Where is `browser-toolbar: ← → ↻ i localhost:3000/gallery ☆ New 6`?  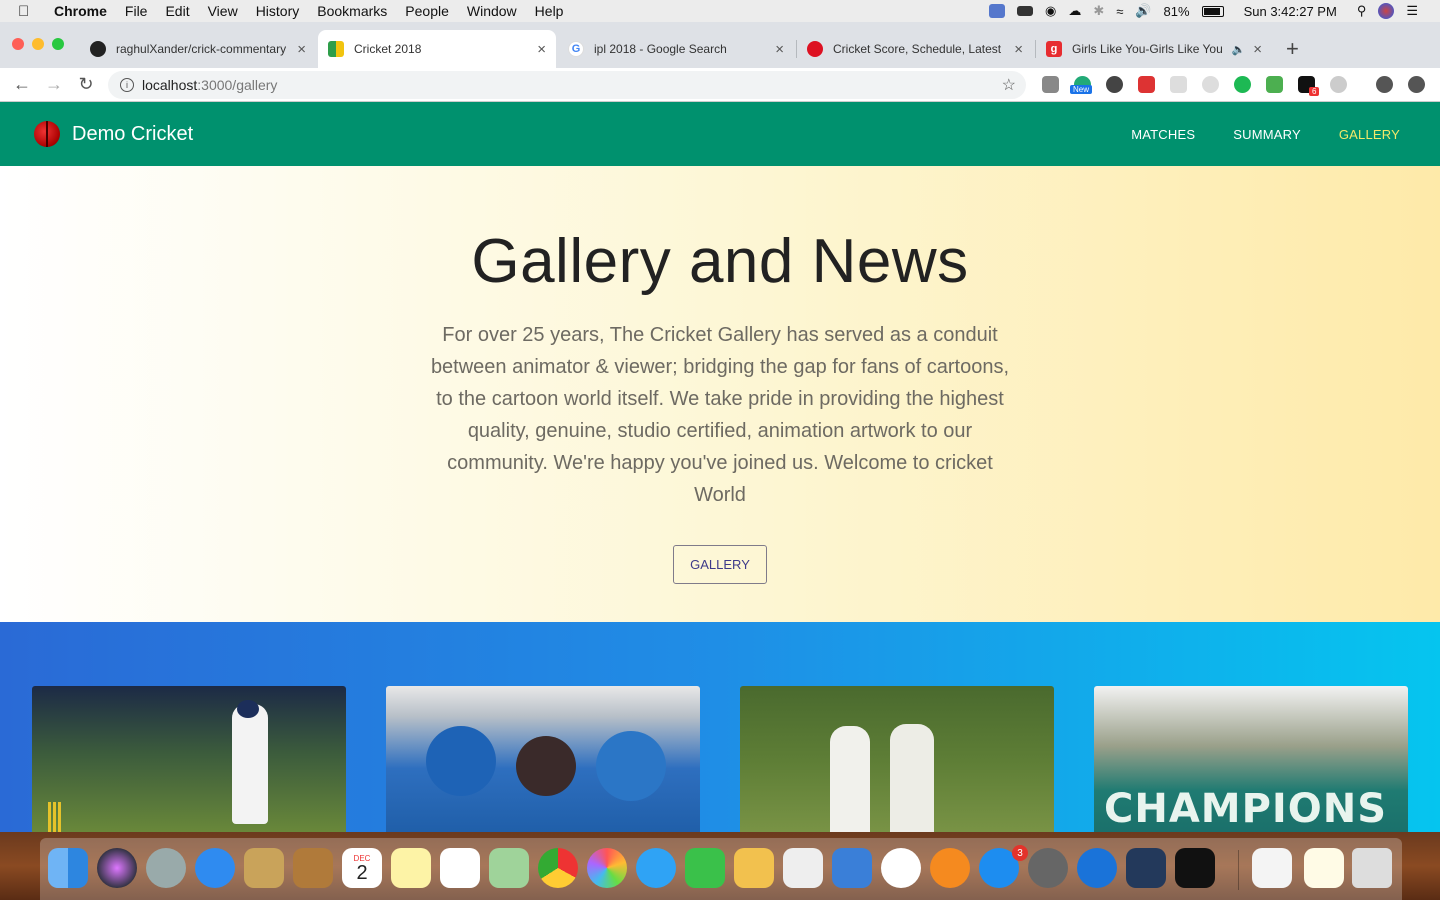 browser-toolbar: ← → ↻ i localhost:3000/gallery ☆ New 6 is located at coordinates (720, 85).